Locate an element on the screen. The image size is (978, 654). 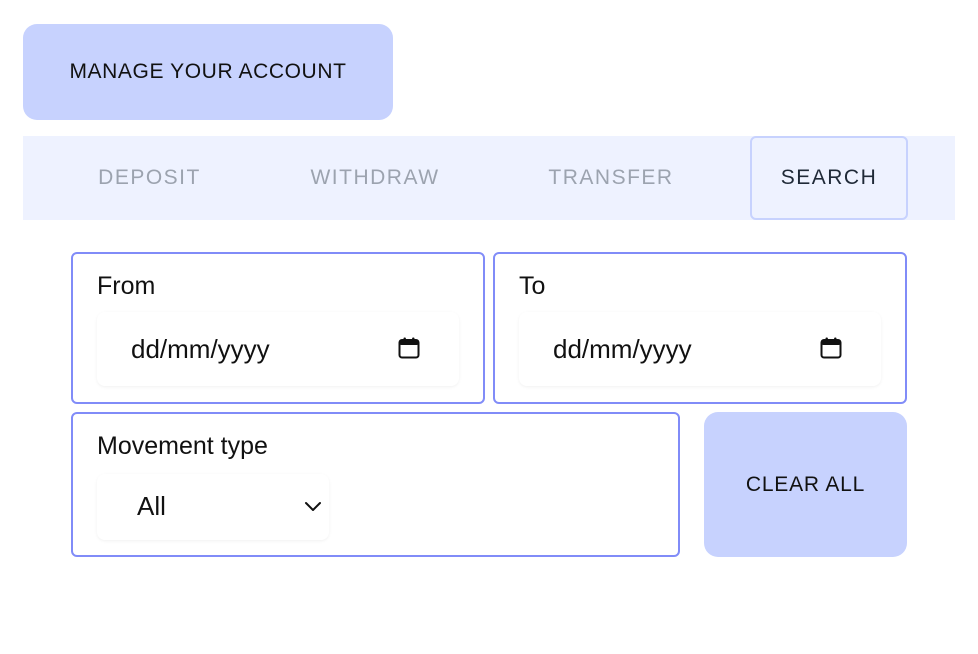
movement-type-group: Movement type All is located at coordinates (375, 484).